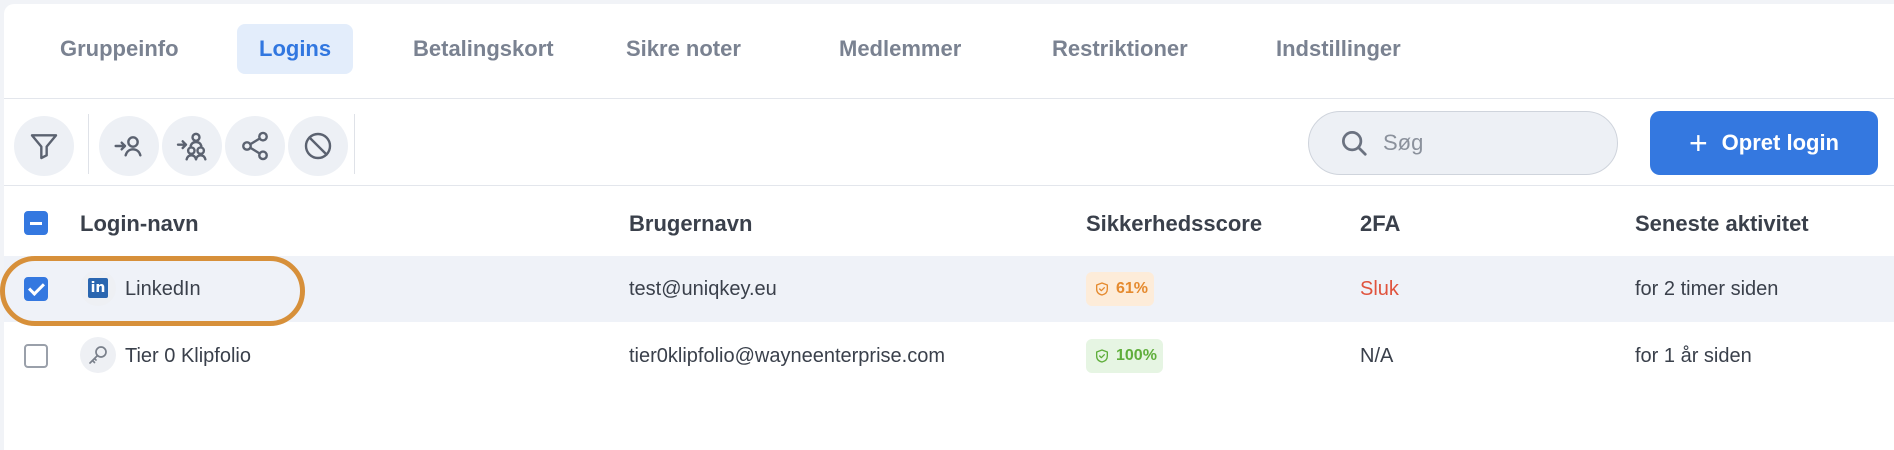 This screenshot has width=1894, height=450. I want to click on security-score: 100%, so click(1136, 355).